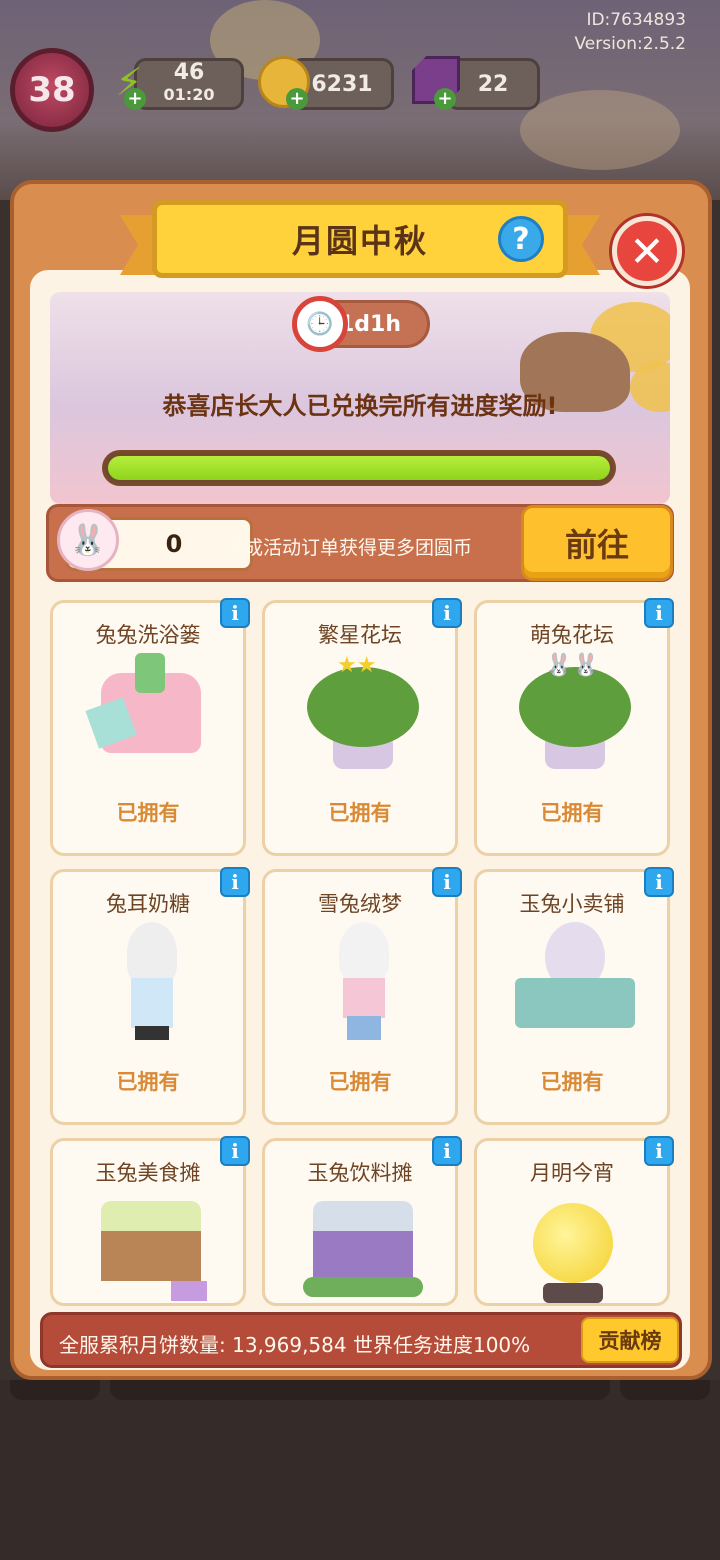  I want to click on add-gems-icon: +, so click(445, 99).